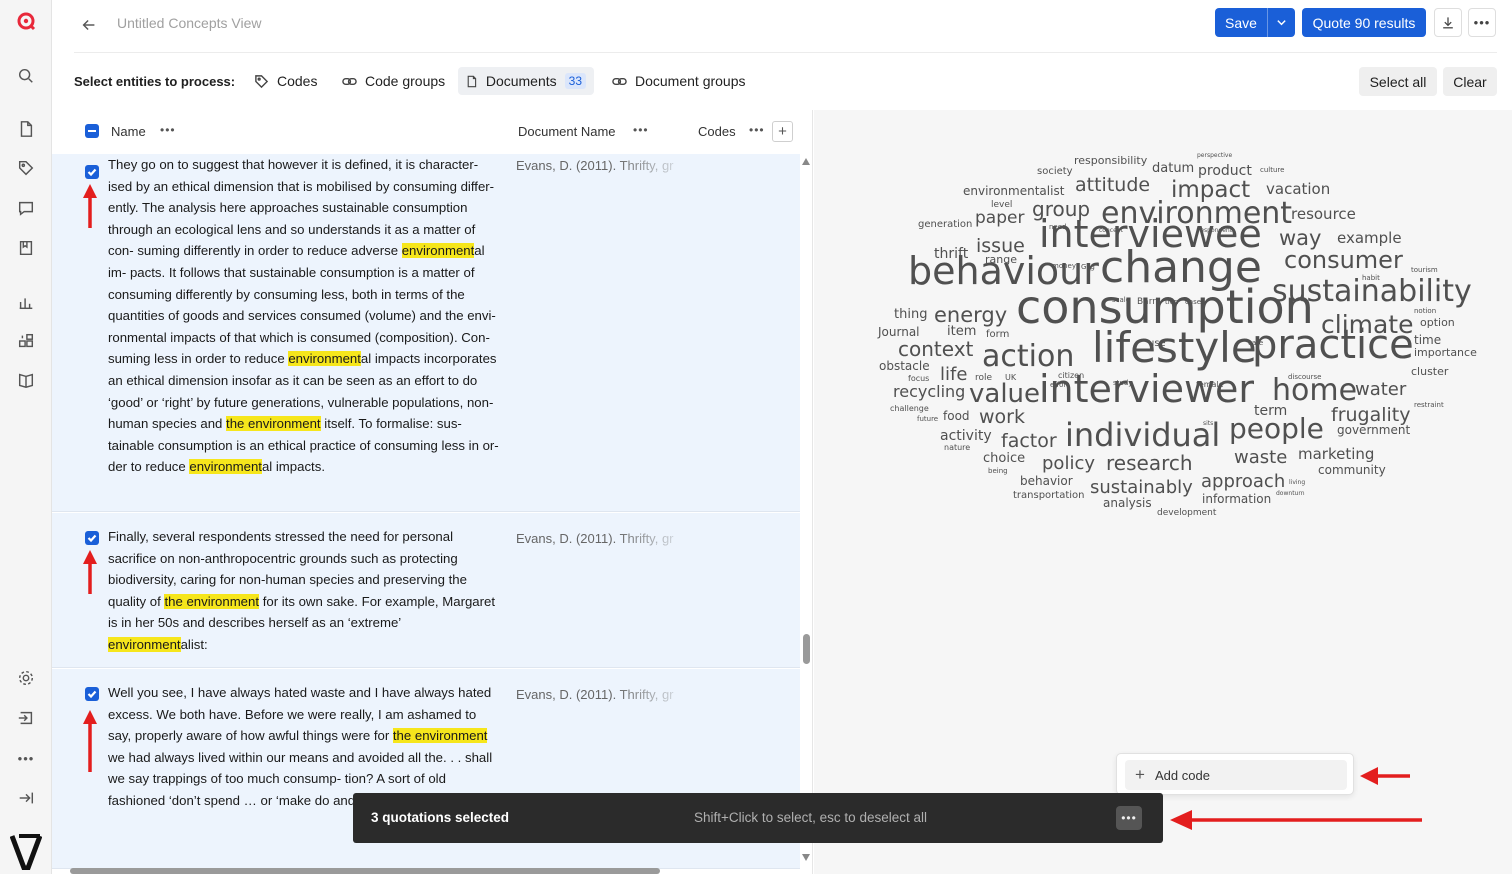 This screenshot has width=1512, height=874. Describe the element at coordinates (1071, 375) in the screenshot. I see `cloud-word-citizen: citizen` at that location.